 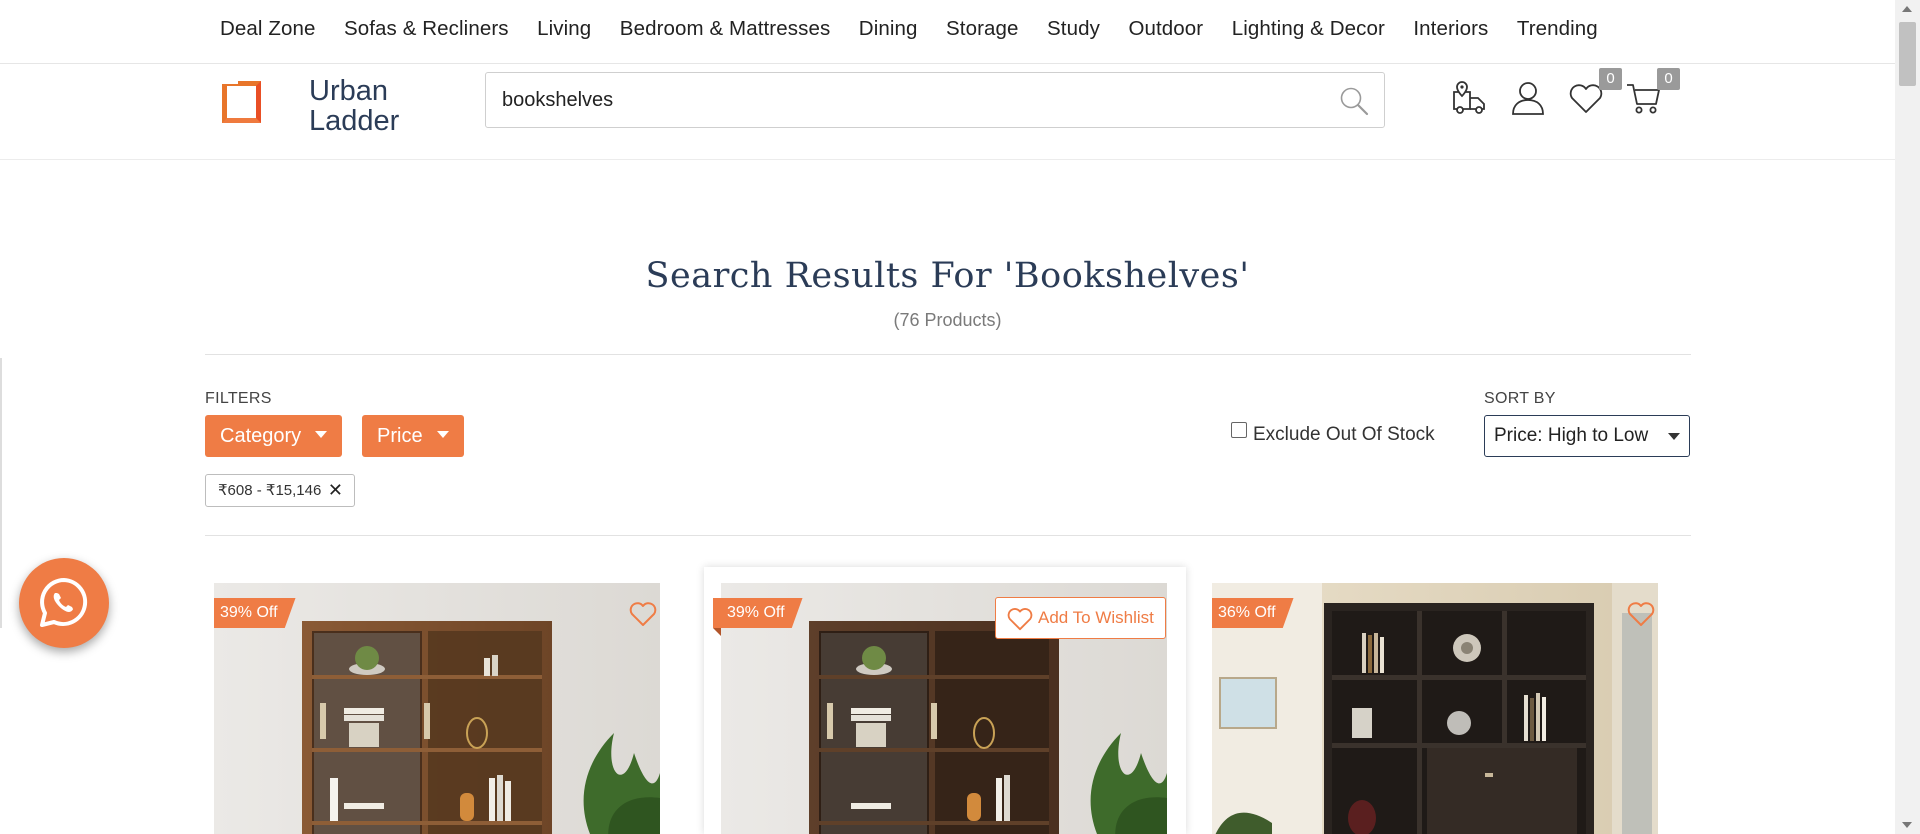 I want to click on sort-select: Price: High to Low, so click(x=1587, y=436).